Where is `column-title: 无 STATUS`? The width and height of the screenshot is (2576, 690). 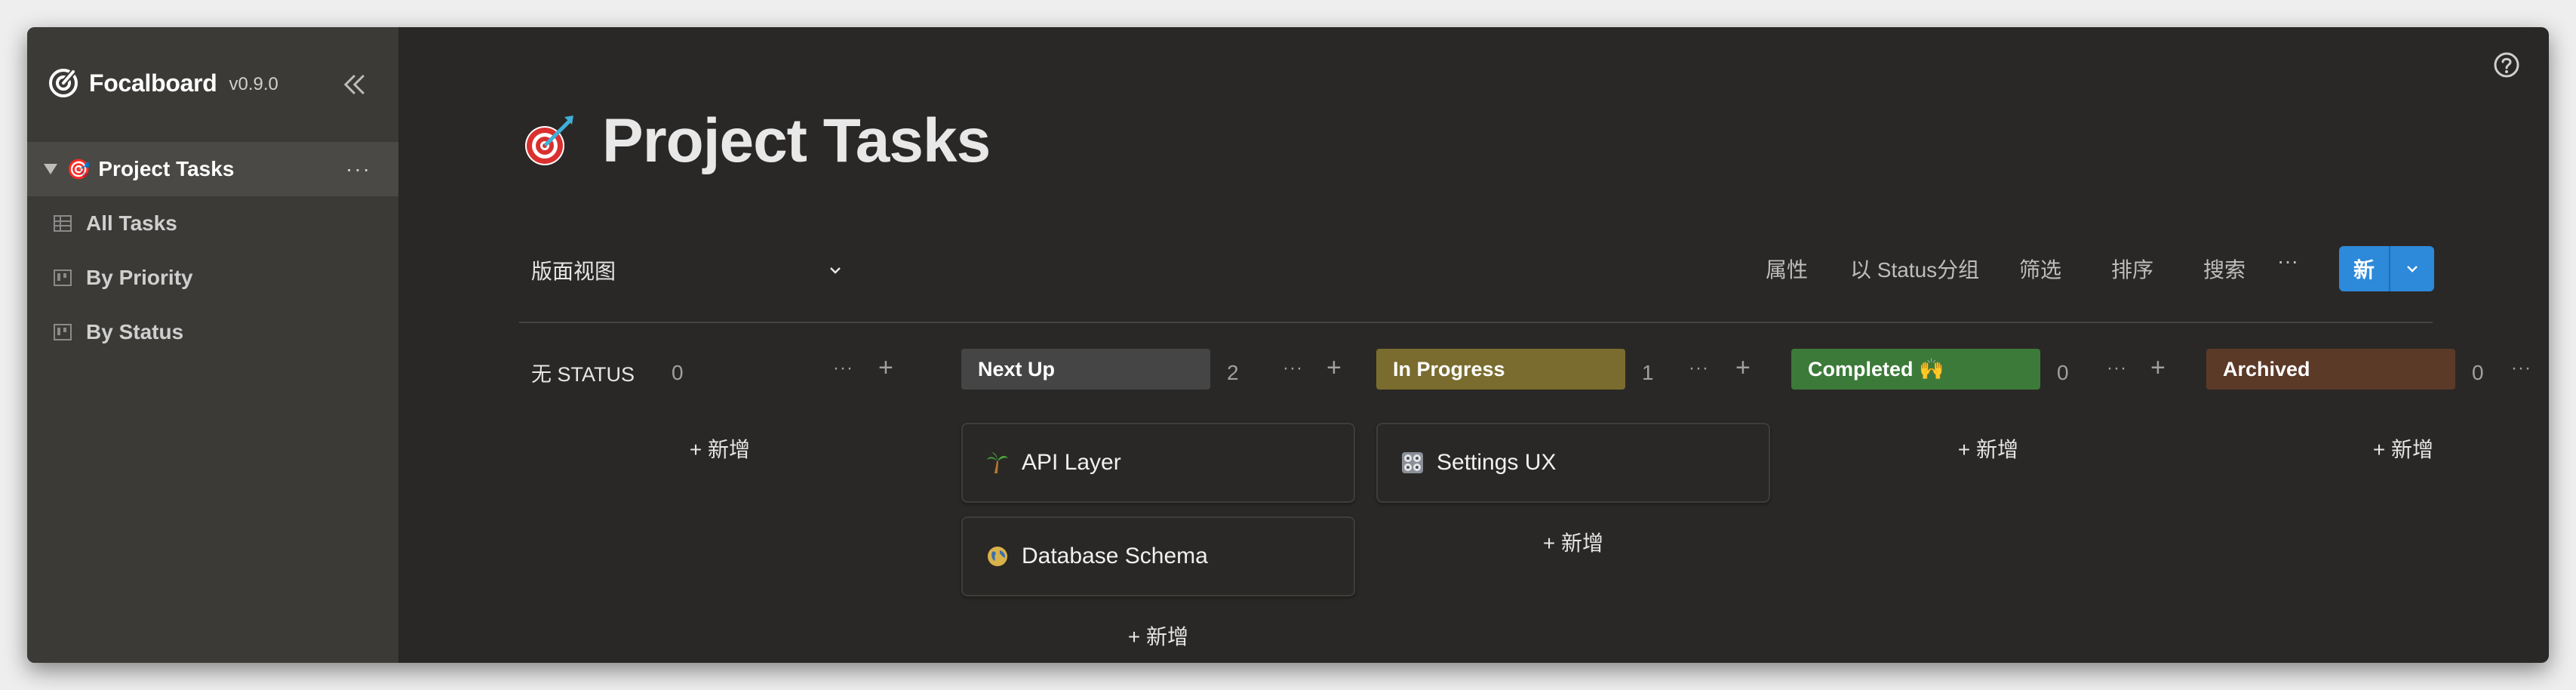 column-title: 无 STATUS is located at coordinates (583, 374).